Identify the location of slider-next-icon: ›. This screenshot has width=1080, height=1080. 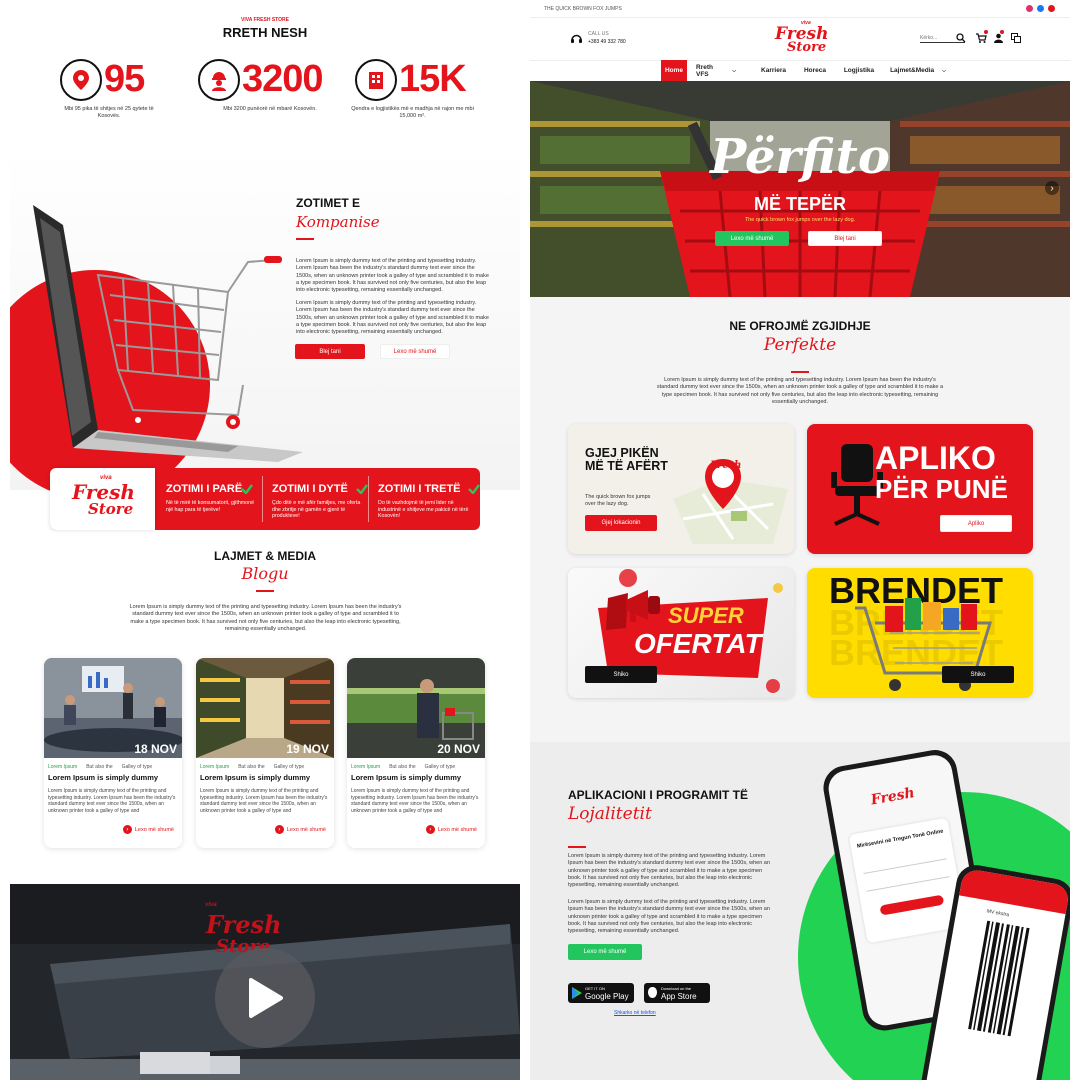
(1052, 188).